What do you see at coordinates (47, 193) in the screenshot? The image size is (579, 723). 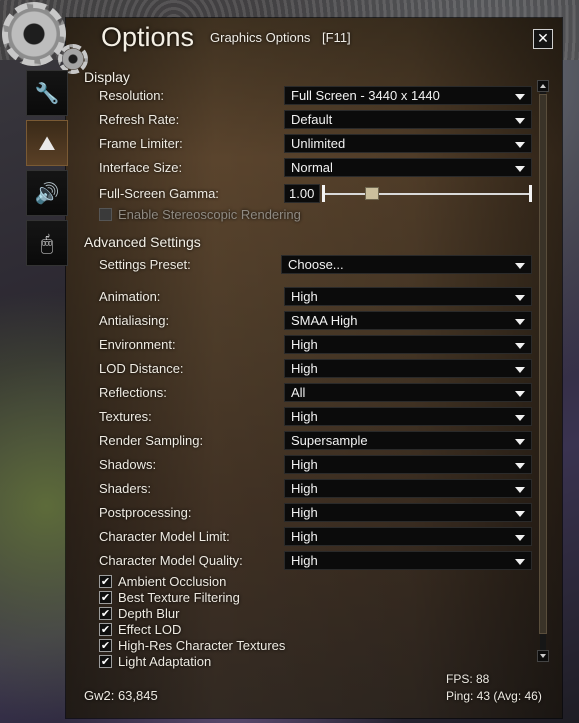 I see `tab-sound: 🔊` at bounding box center [47, 193].